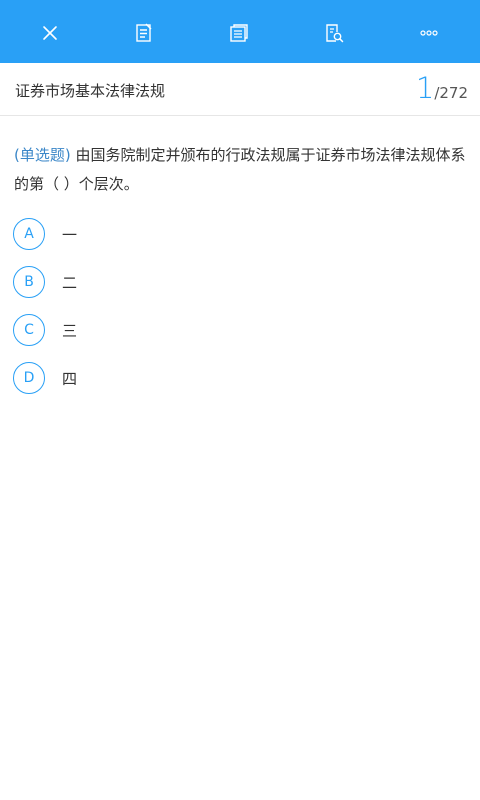 The height and width of the screenshot is (800, 480). I want to click on option-letter-badge: D, so click(29, 378).